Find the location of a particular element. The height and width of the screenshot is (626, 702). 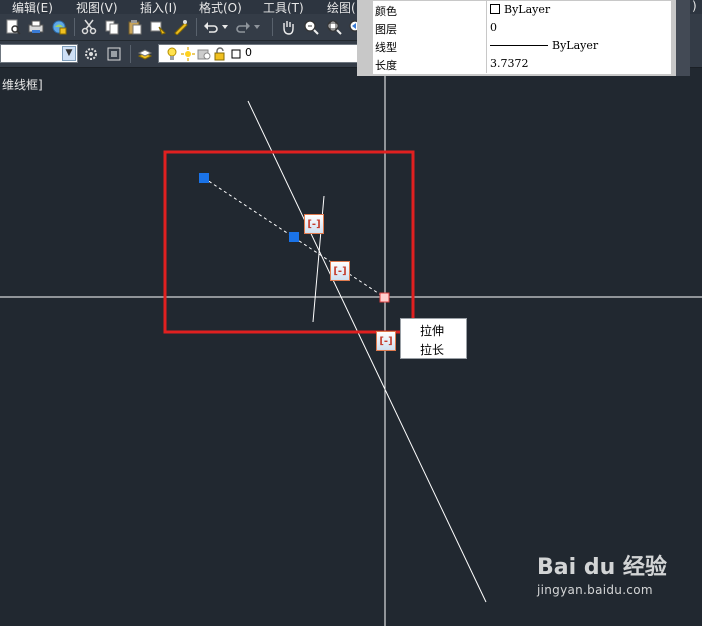

grip-midpoint is located at coordinates (294, 237).